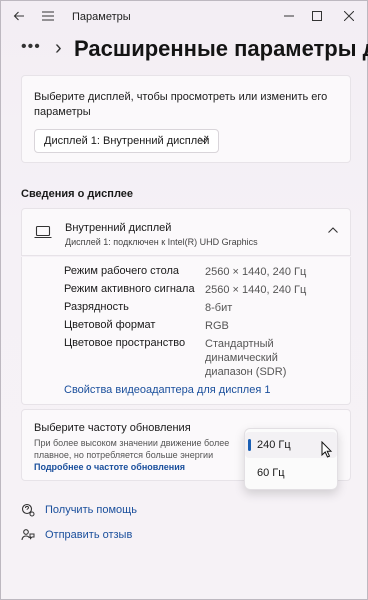  I want to click on page-title: Расширенные параметры дисплея, so click(221, 48).